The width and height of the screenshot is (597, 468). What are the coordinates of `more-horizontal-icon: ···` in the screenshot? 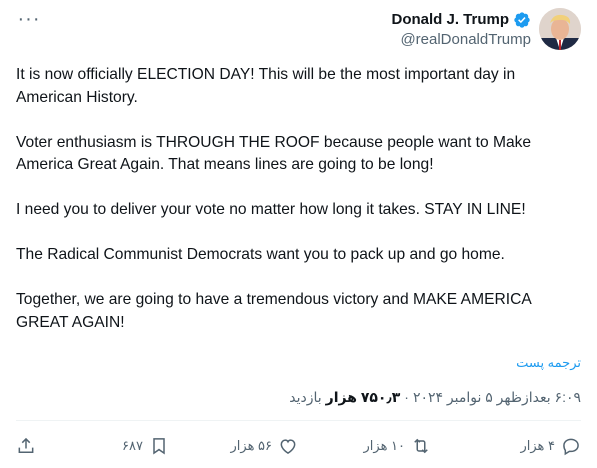 It's located at (29, 19).